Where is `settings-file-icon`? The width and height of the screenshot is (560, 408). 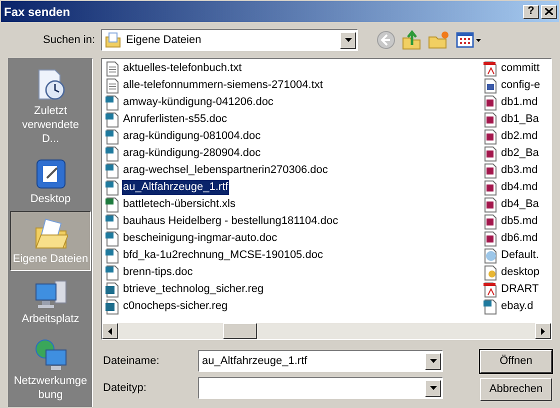
settings-file-icon is located at coordinates (490, 272).